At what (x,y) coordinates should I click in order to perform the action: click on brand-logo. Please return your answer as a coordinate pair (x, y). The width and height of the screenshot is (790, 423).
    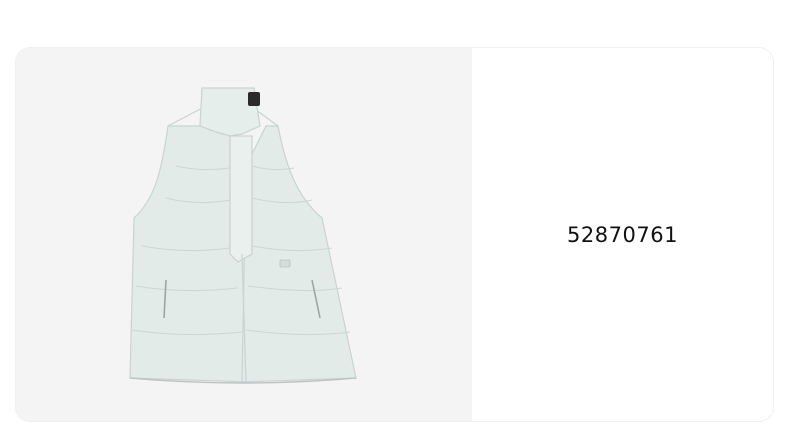
    Looking at the image, I should click on (254, 99).